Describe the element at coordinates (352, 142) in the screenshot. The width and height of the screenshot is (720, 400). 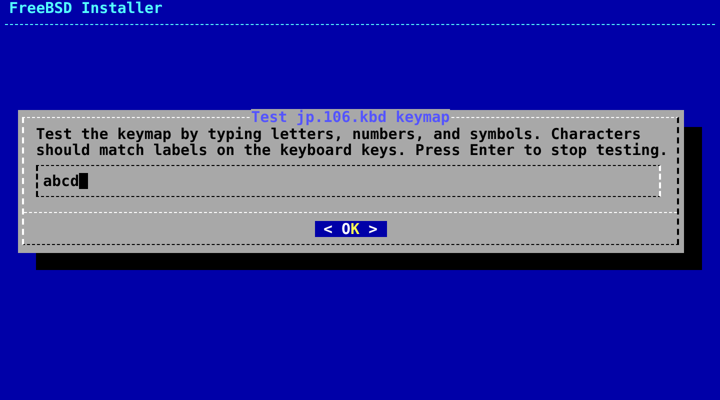
I see `dialog-message: Test the keymap by typing letters, numbers, and symbols. Characters should match labels on the keyboard keys. Press Enter to stop testing.` at that location.